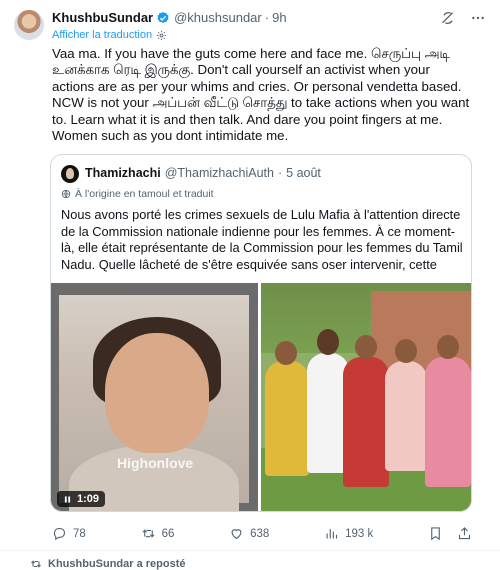 The width and height of the screenshot is (500, 570). What do you see at coordinates (66, 194) in the screenshot?
I see `translate-icon` at bounding box center [66, 194].